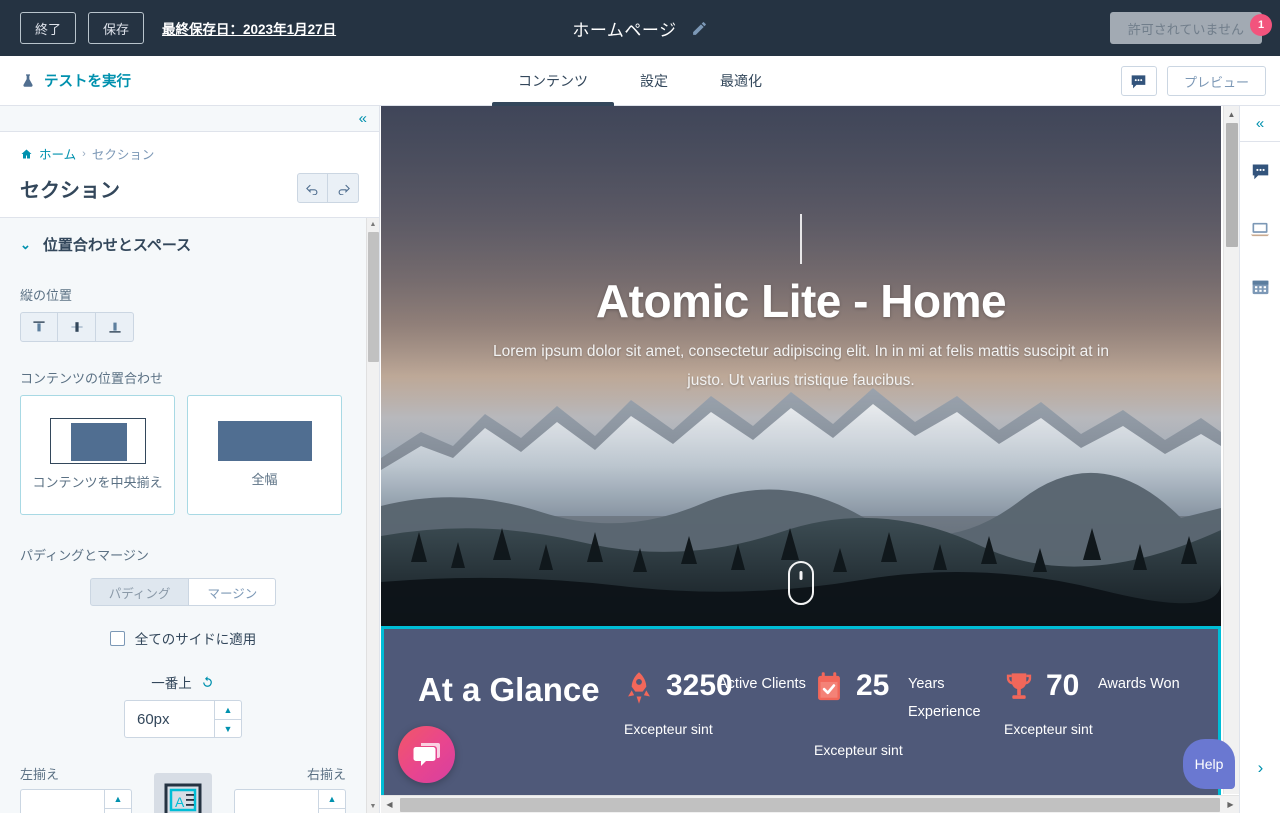 This screenshot has width=1280, height=813. Describe the element at coordinates (183, 246) in the screenshot. I see `accordion-alignment-spacing: ⌄ 位置合わせとスペース` at that location.